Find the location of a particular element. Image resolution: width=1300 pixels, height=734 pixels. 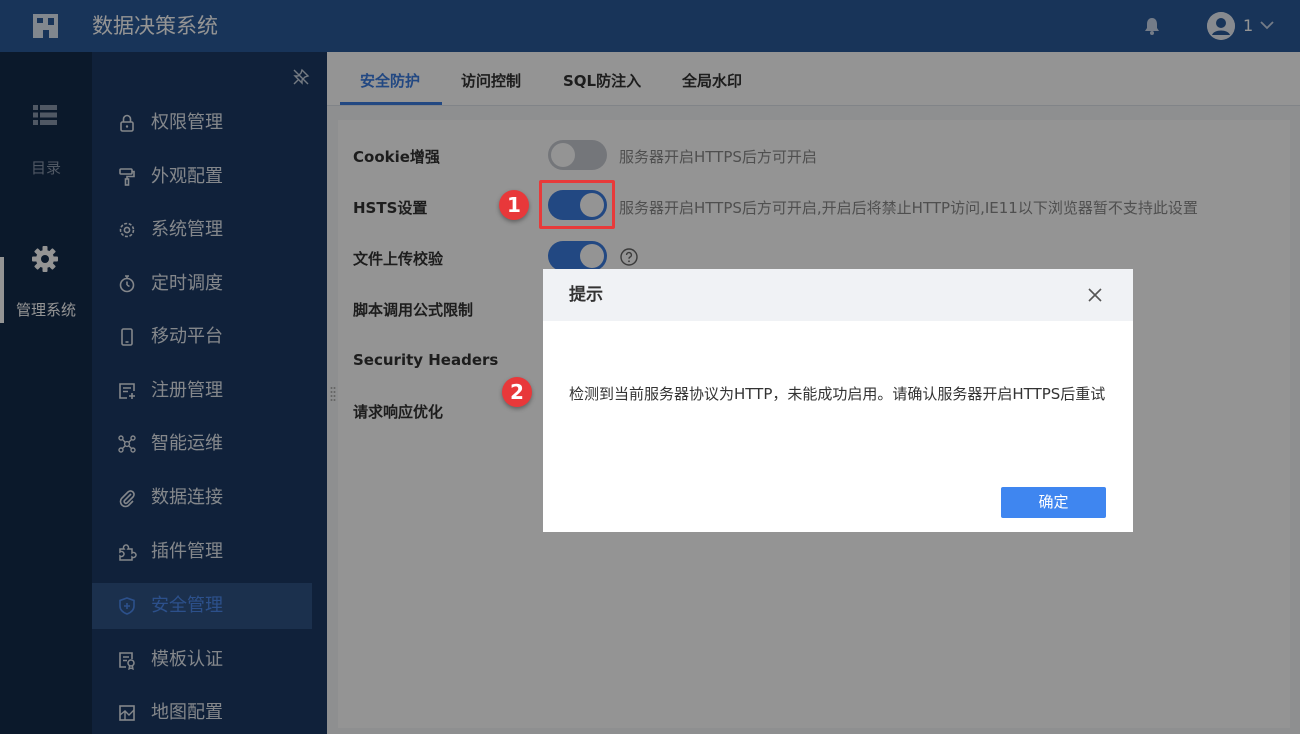

dialog-message: 检测到当前服务器协议为HTTP，未能成功启用。请确认服务器开启HTTPS后重试 is located at coordinates (837, 394).